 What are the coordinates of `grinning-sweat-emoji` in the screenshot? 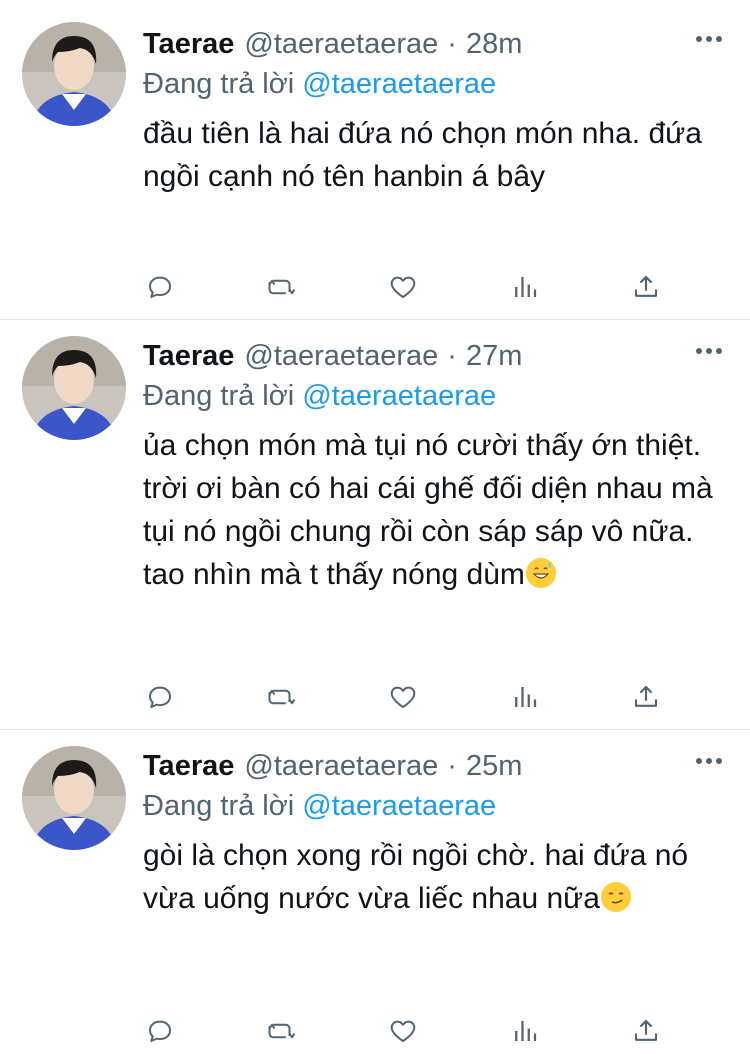 It's located at (540, 573).